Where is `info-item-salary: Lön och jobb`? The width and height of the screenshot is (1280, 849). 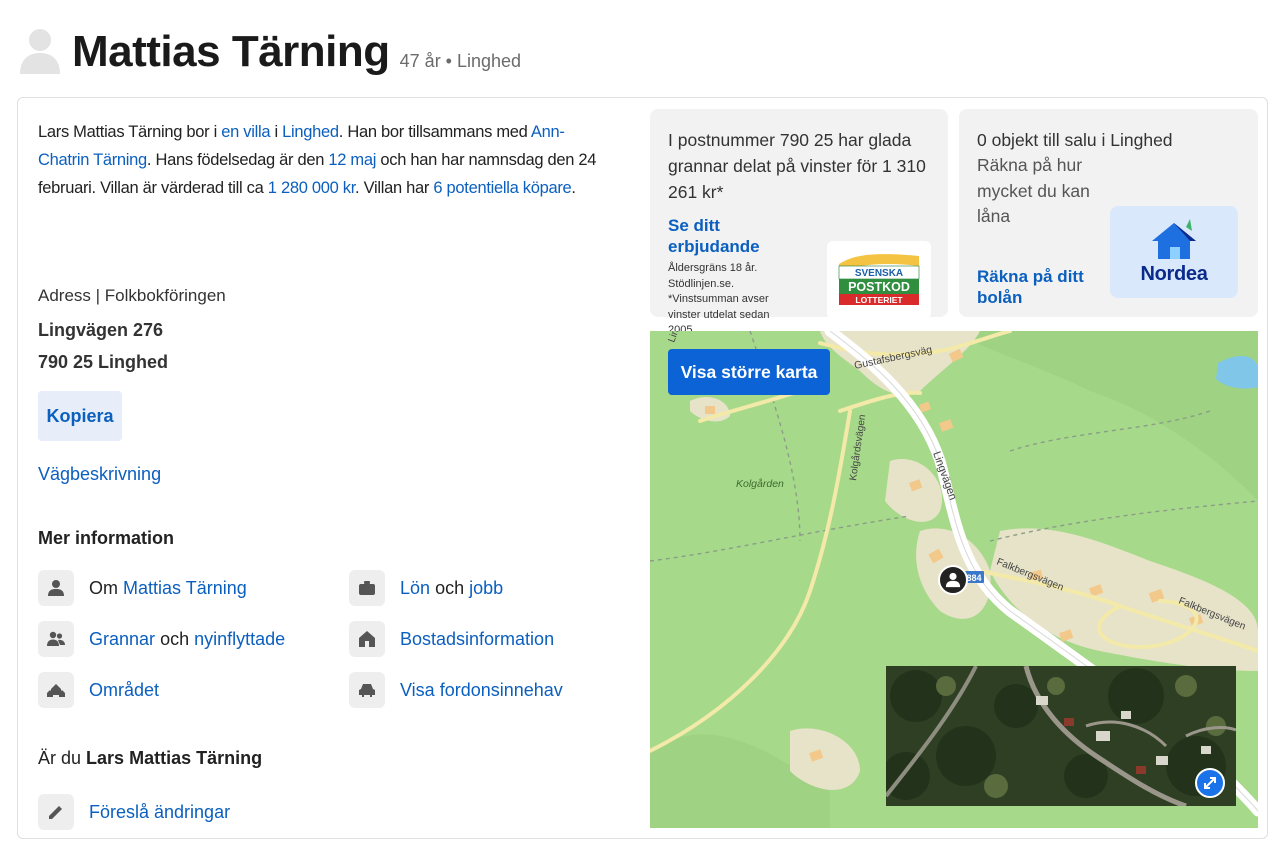 info-item-salary: Lön och jobb is located at coordinates (426, 588).